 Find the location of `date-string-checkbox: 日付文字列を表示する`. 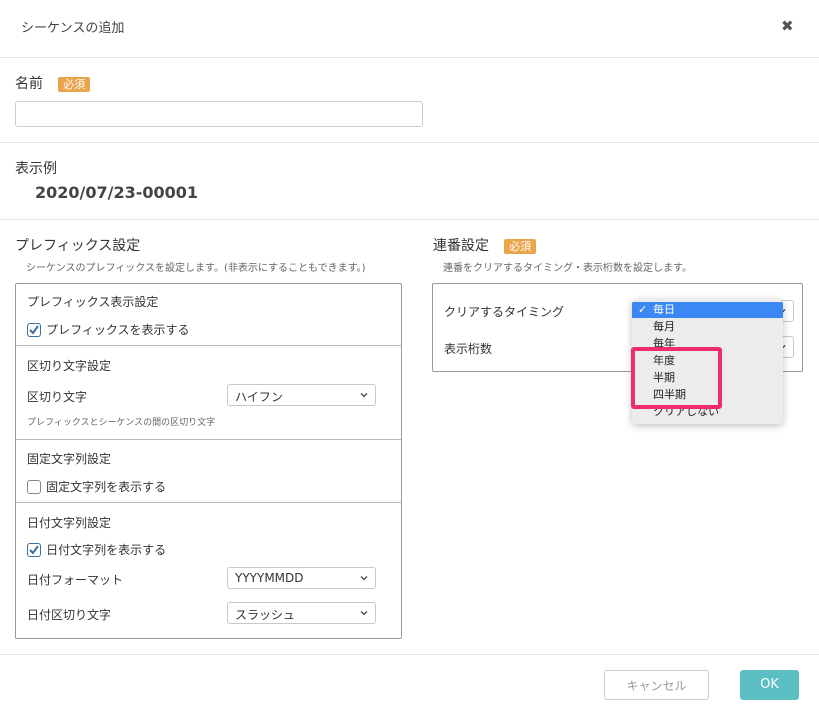

date-string-checkbox: 日付文字列を表示する is located at coordinates (96, 548).